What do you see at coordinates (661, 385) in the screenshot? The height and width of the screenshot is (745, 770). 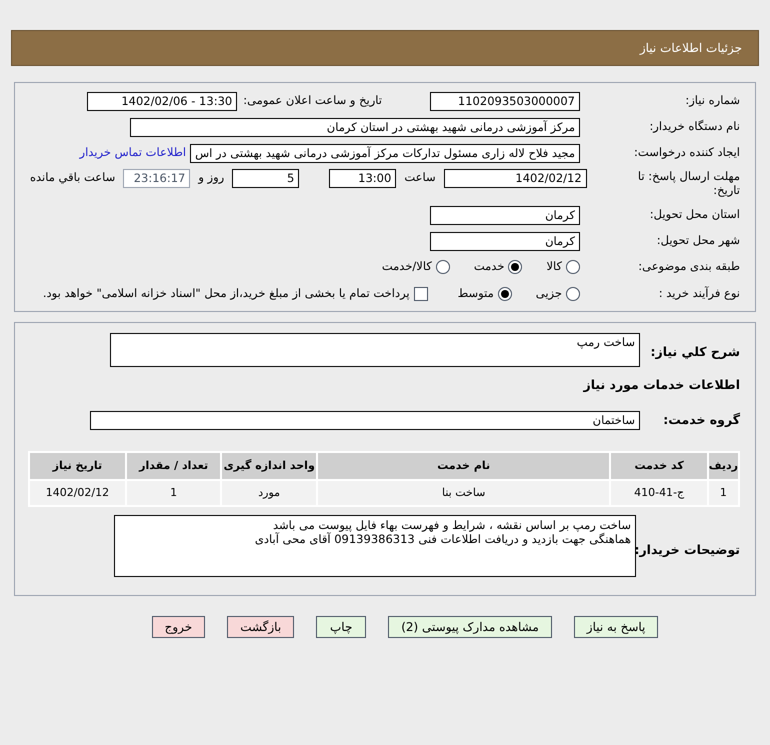 I see `section-heading: اطلاعات خدمات مورد نیاز` at bounding box center [661, 385].